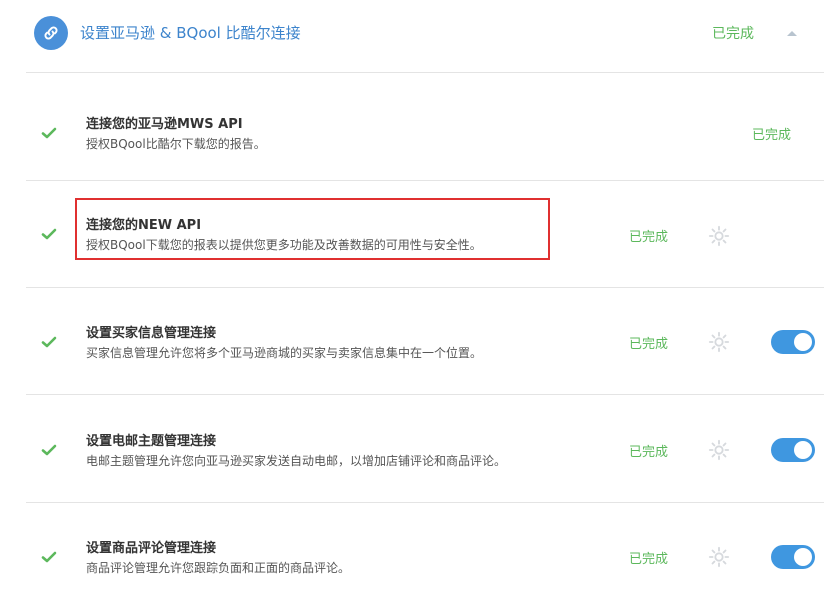  Describe the element at coordinates (792, 33) in the screenshot. I see `chevron-up-icon` at that location.